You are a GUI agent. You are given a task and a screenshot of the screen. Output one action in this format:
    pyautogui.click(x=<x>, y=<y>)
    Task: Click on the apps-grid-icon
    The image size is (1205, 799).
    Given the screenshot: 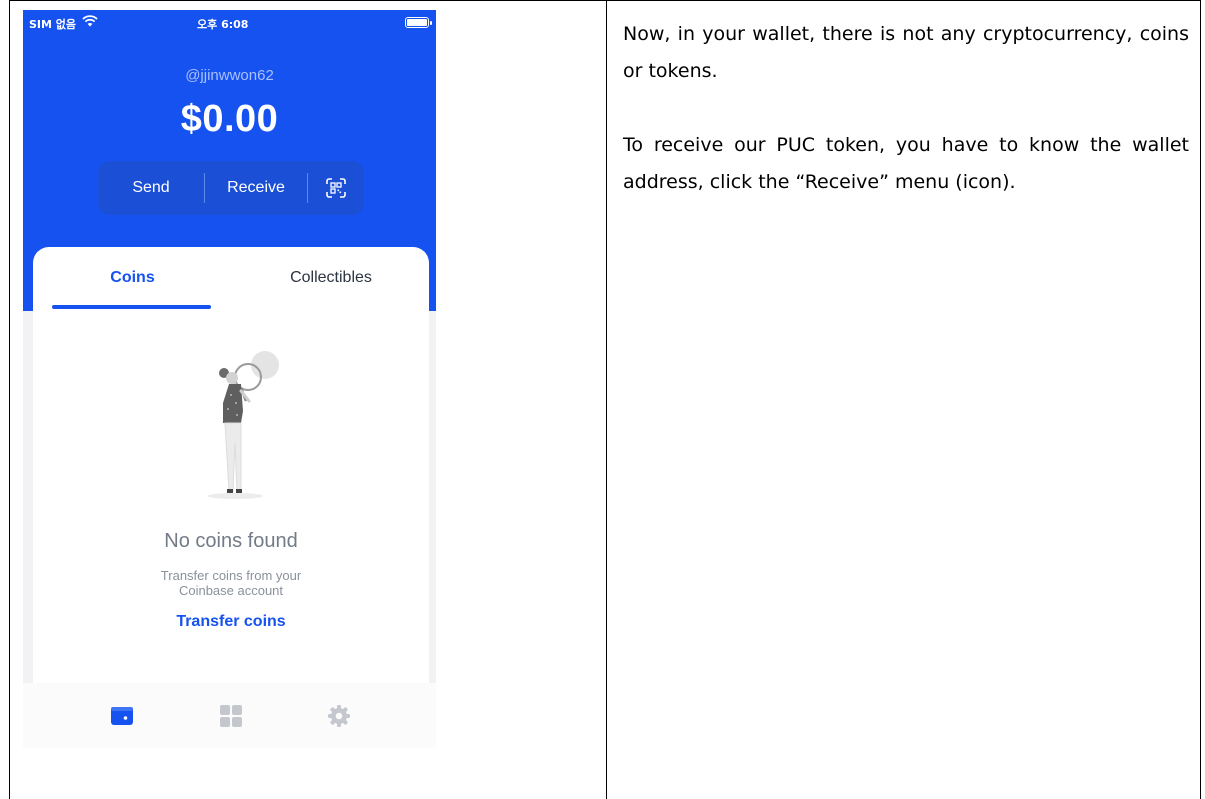 What is the action you would take?
    pyautogui.click(x=231, y=716)
    